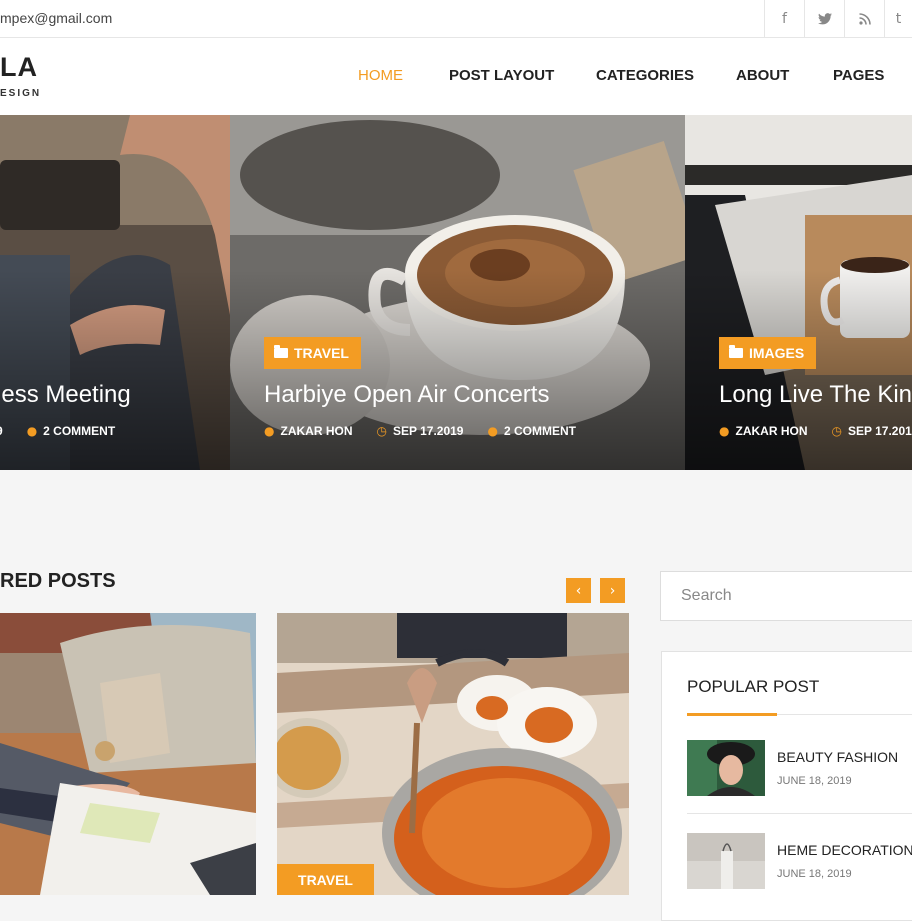 Image resolution: width=912 pixels, height=921 pixels. What do you see at coordinates (453, 754) in the screenshot?
I see `featured-card-2-image` at bounding box center [453, 754].